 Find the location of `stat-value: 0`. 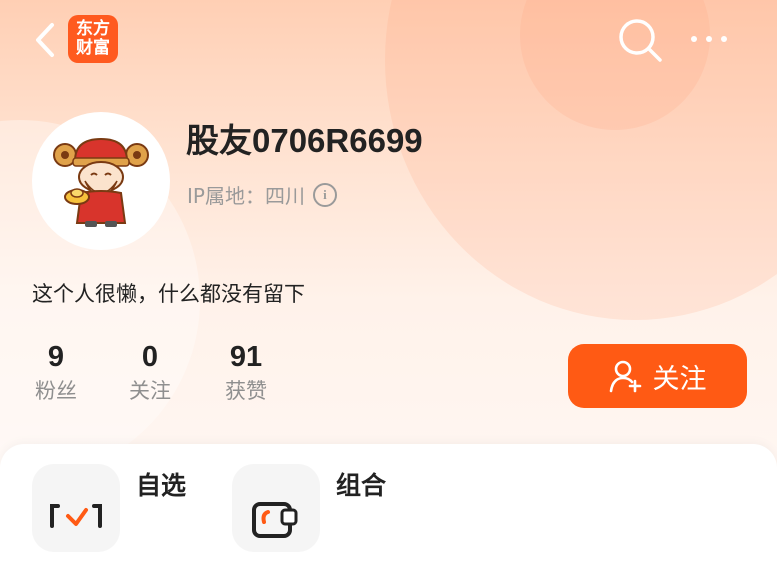

stat-value: 0 is located at coordinates (150, 357).